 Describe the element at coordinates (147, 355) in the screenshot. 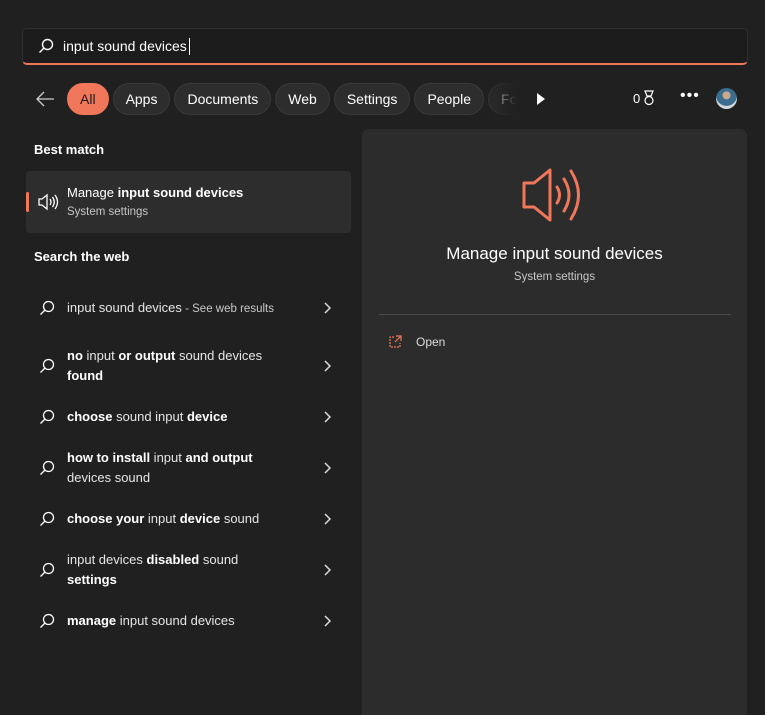

I see `bold-segment: or output` at that location.